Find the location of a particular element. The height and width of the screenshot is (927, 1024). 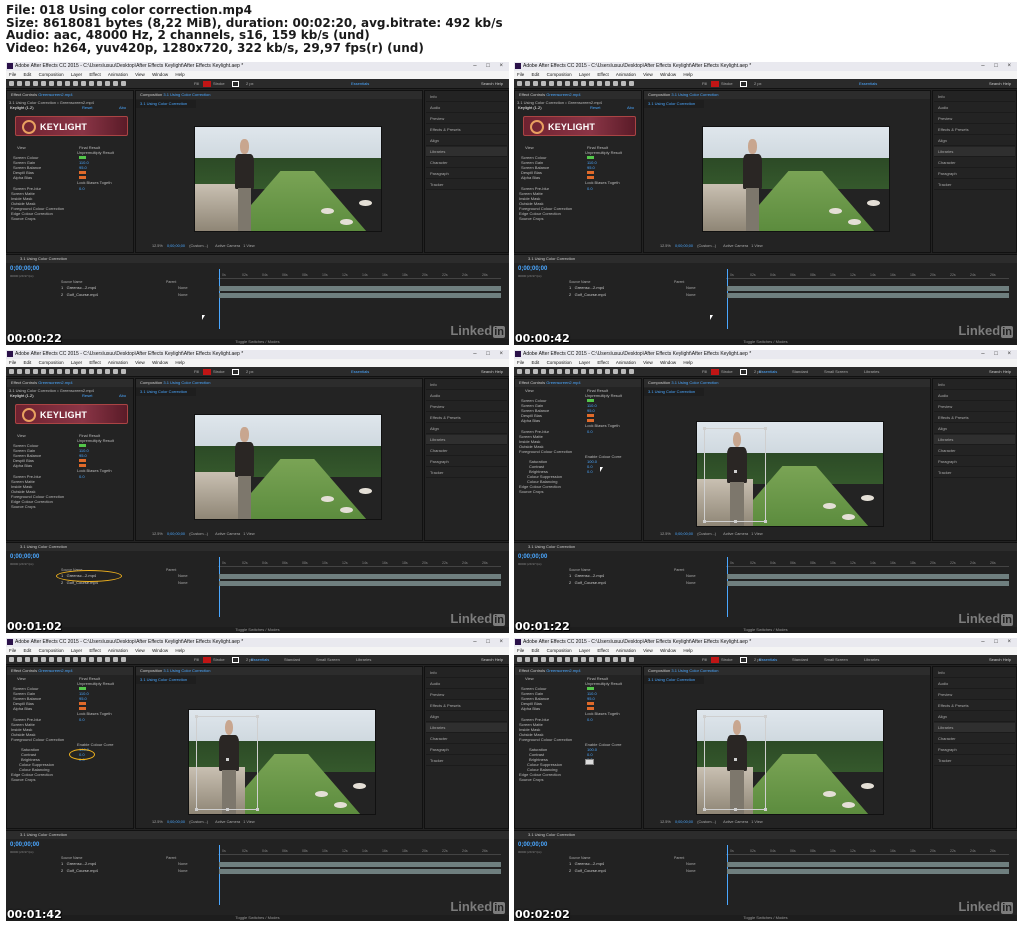

camera-tool-icon is located at coordinates (559, 83).